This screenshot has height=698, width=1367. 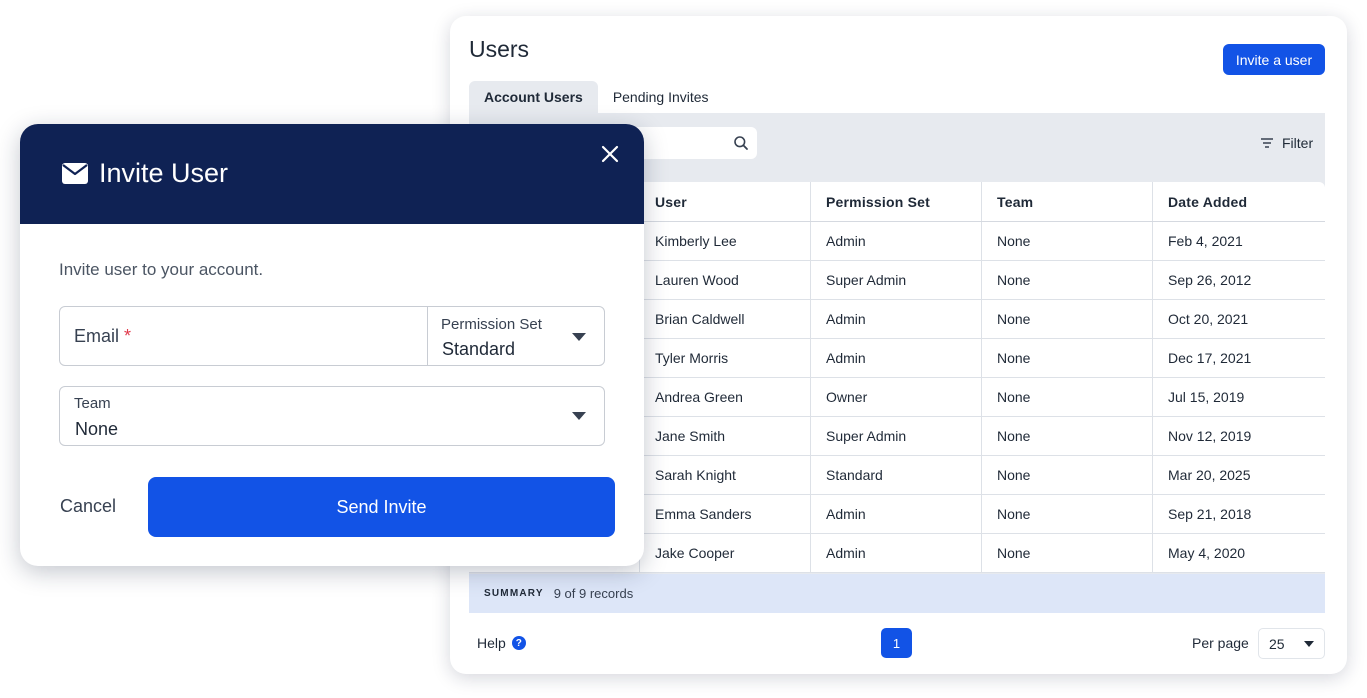 I want to click on help-icon: ?, so click(x=518, y=643).